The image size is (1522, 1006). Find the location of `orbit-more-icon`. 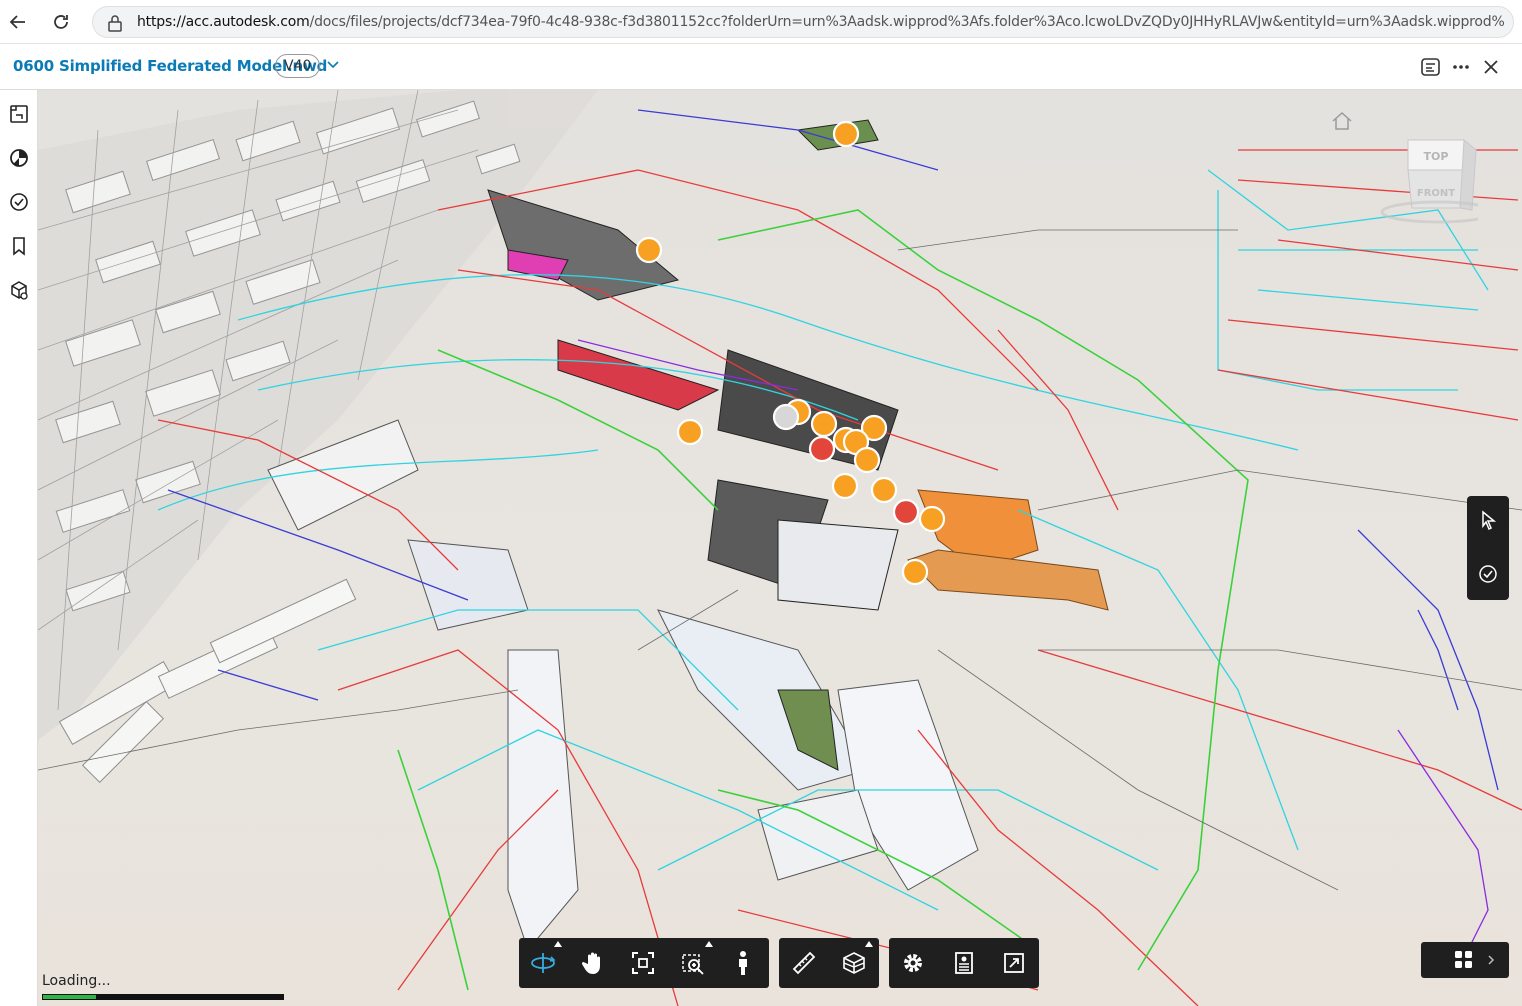

orbit-more-icon is located at coordinates (558, 944).